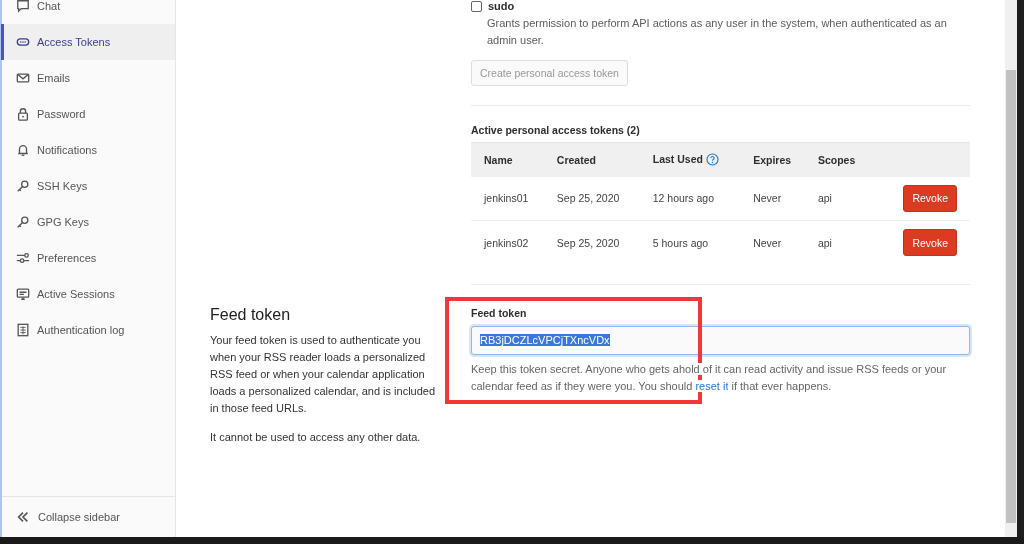 The width and height of the screenshot is (1024, 544). What do you see at coordinates (88, 330) in the screenshot?
I see `sidebar-item: Authentication log` at bounding box center [88, 330].